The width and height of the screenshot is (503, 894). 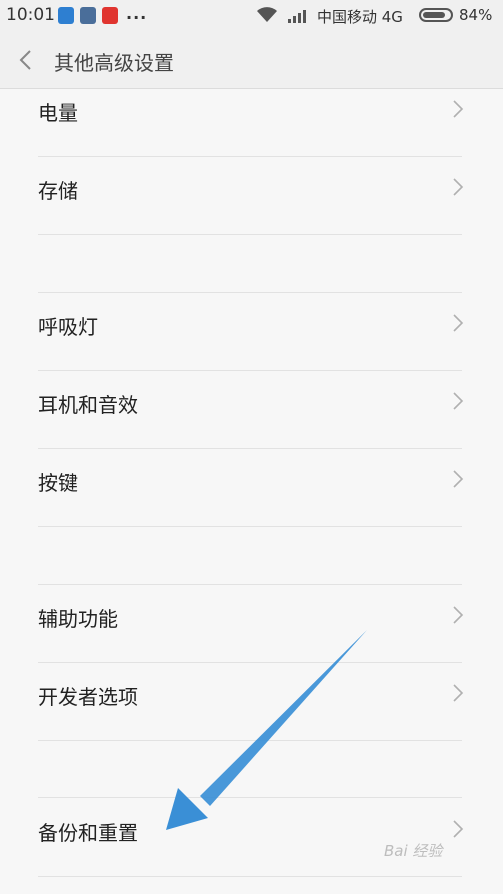 I want to click on battery-icon, so click(x=436, y=15).